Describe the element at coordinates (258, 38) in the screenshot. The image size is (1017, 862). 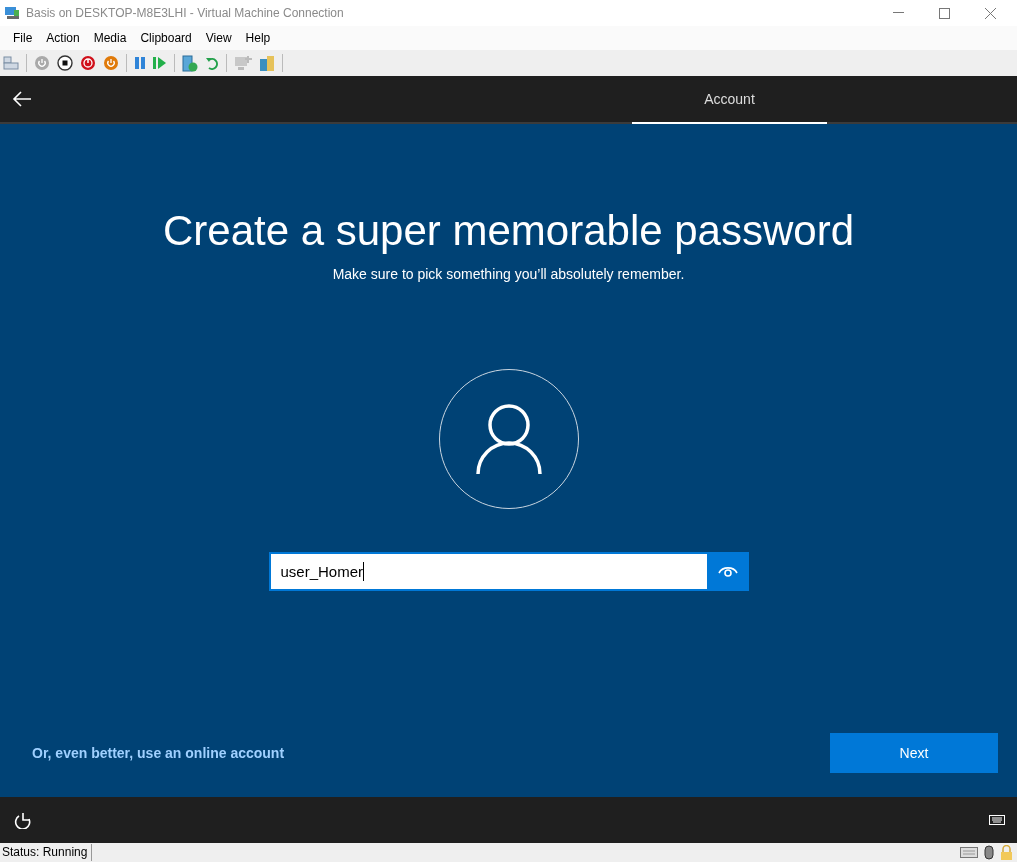
I see `menu-item: Help` at that location.